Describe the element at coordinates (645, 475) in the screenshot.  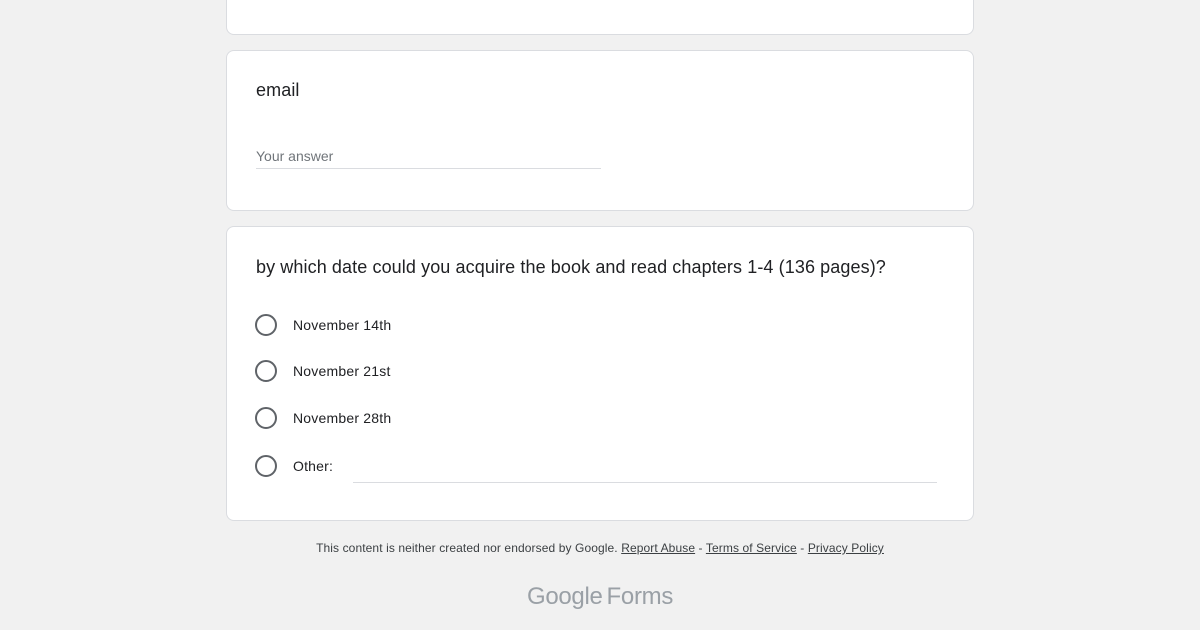
I see `other-answer-input` at that location.